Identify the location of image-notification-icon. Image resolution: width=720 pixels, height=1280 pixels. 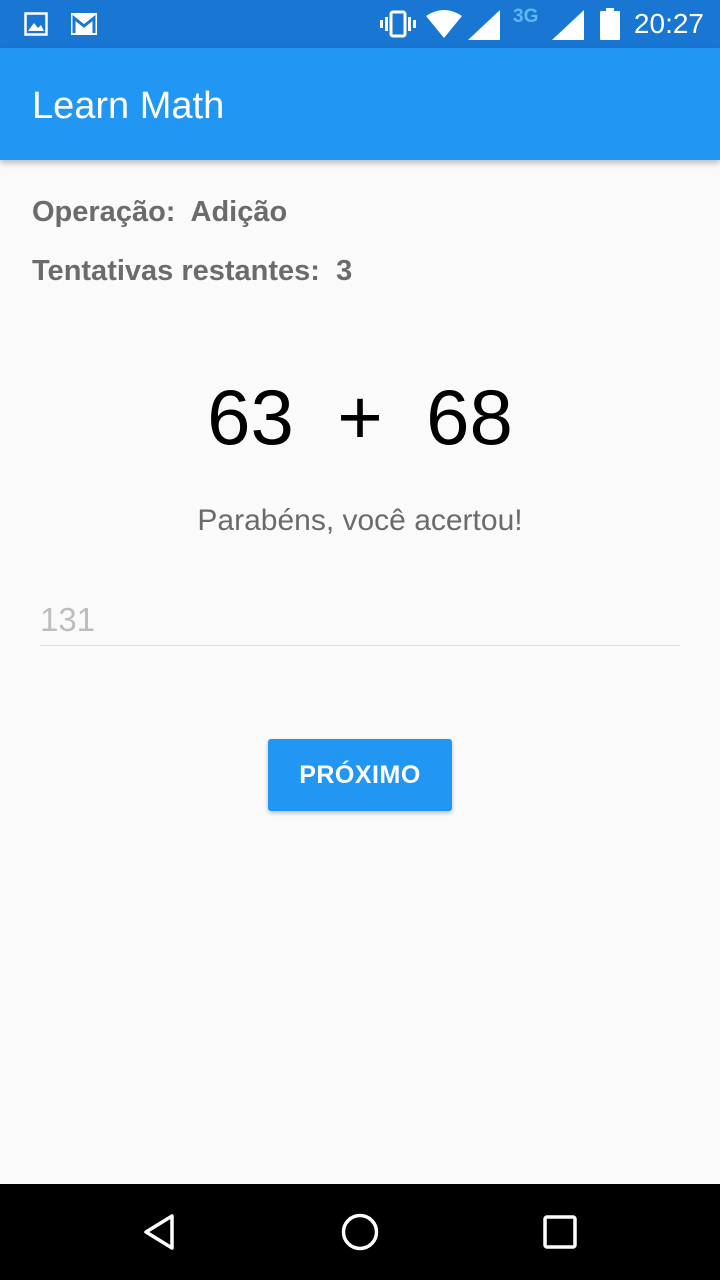
(36, 24).